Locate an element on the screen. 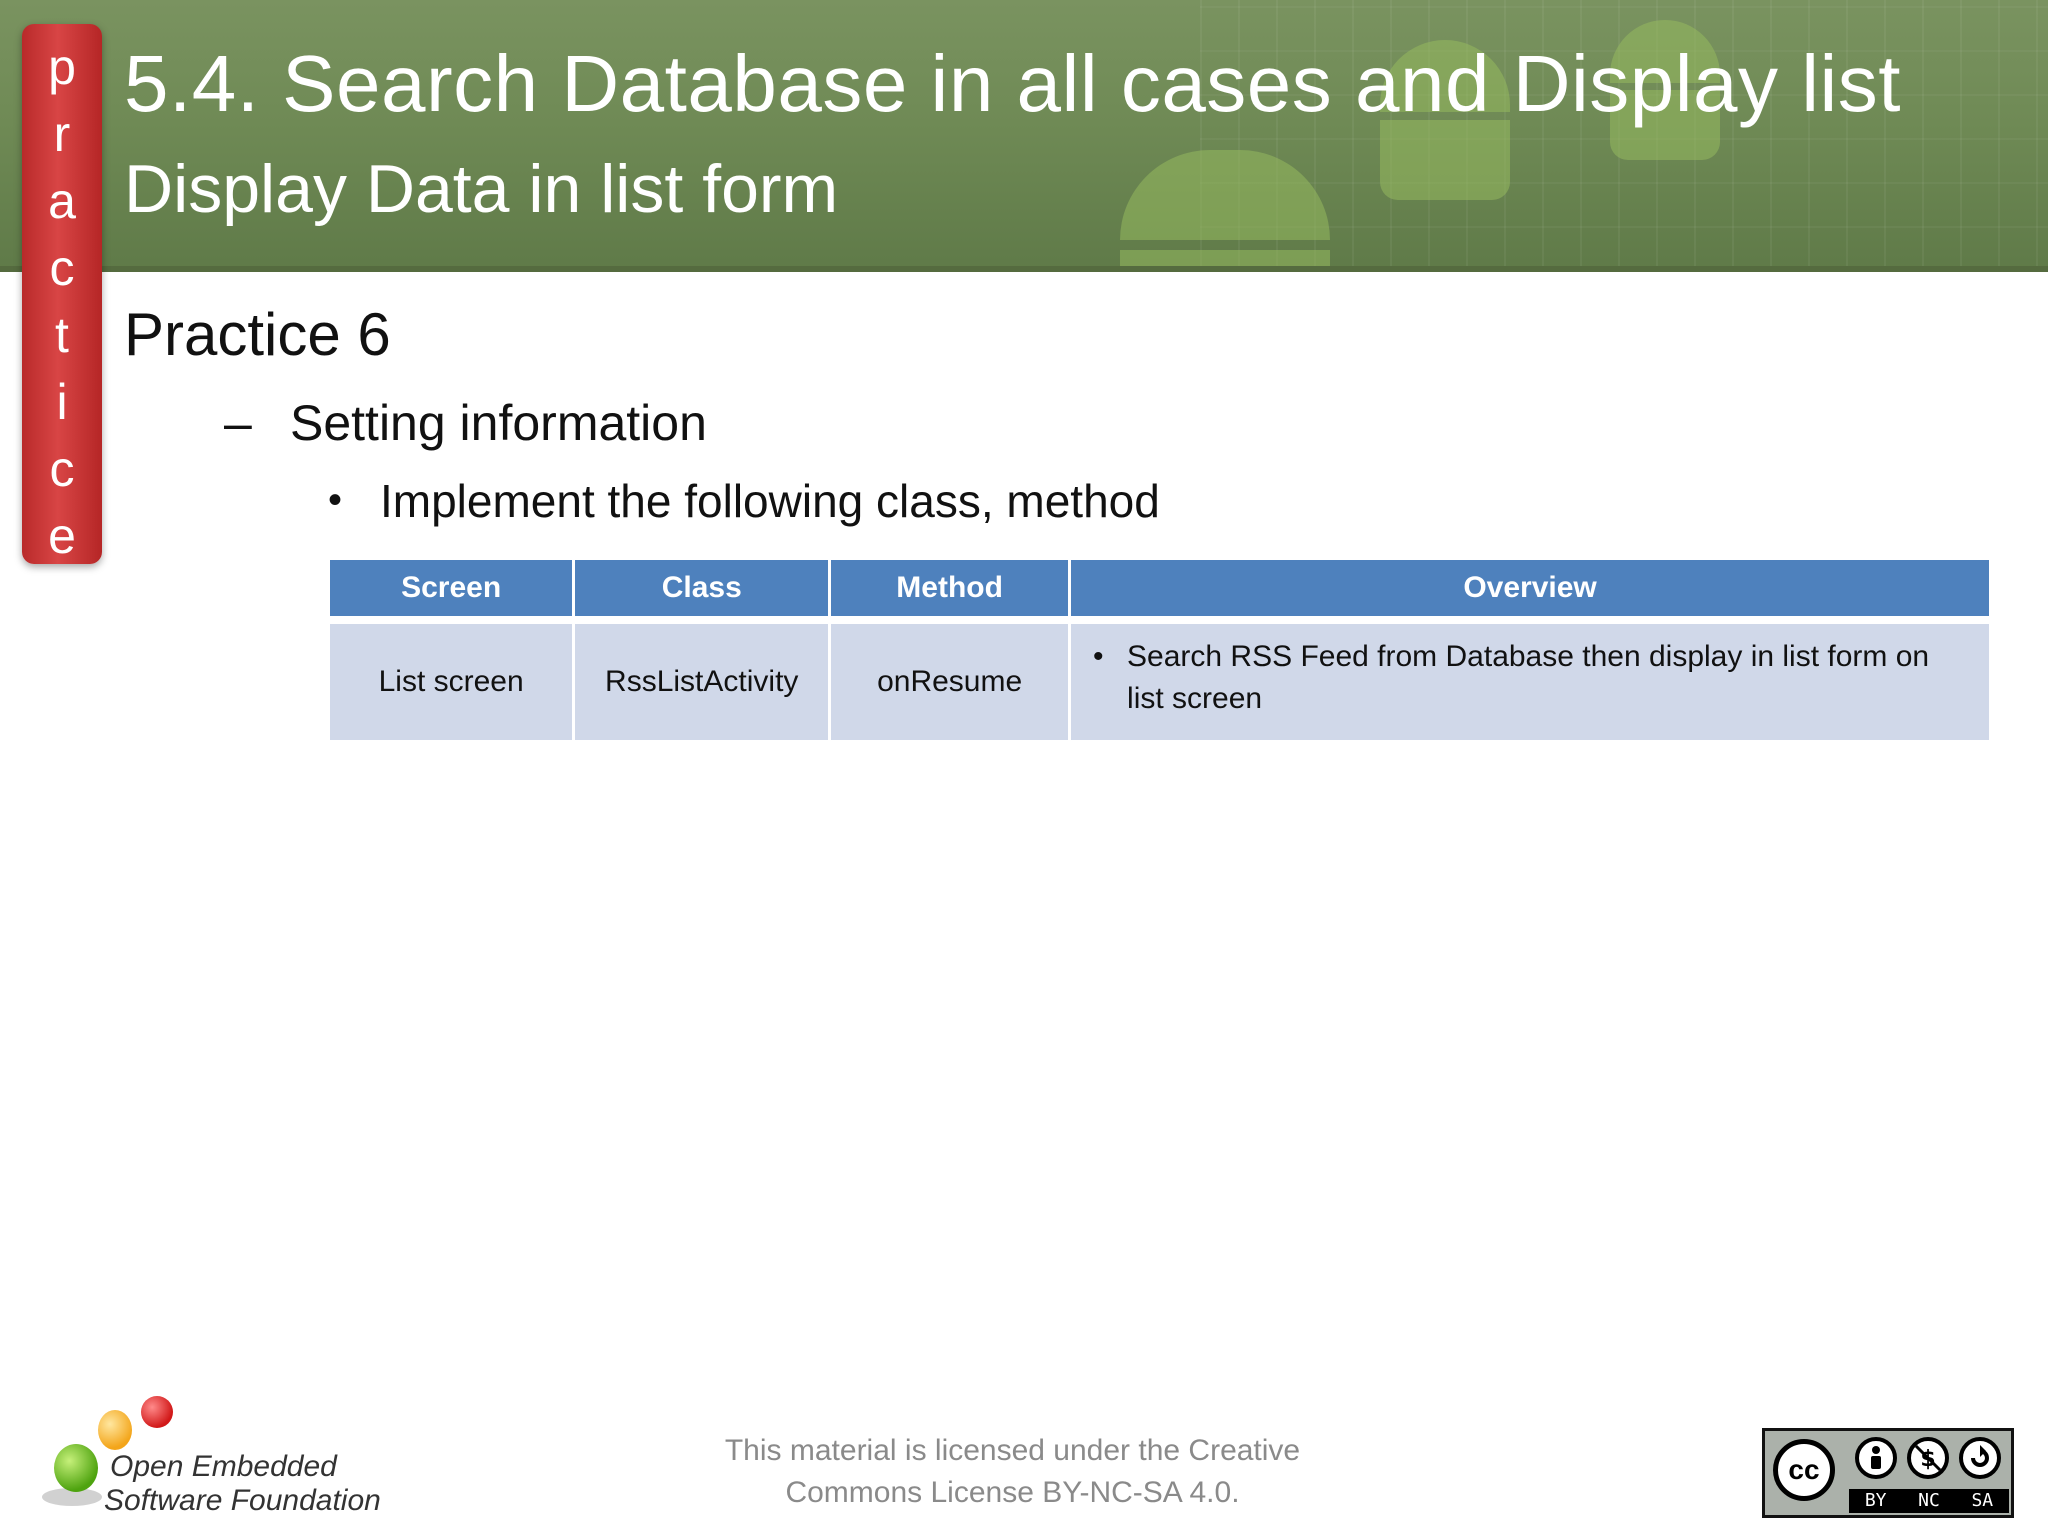 Image resolution: width=2048 pixels, height=1536 pixels. cc-label-strip: BY NC SA is located at coordinates (1929, 1501).